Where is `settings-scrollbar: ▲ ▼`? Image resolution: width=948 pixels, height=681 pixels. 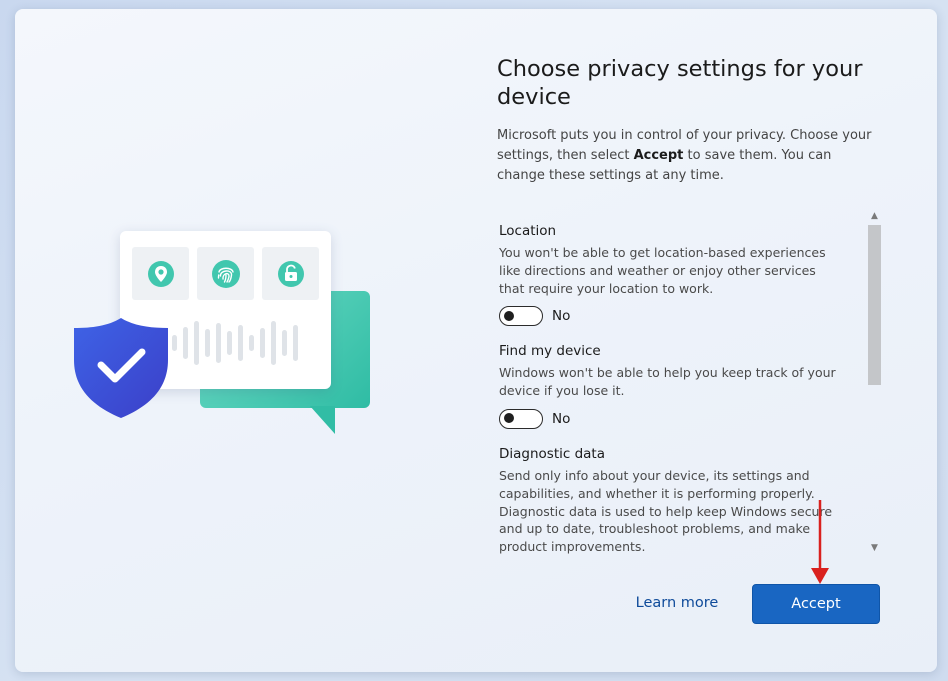
settings-scrollbar: ▲ ▼ is located at coordinates (874, 382).